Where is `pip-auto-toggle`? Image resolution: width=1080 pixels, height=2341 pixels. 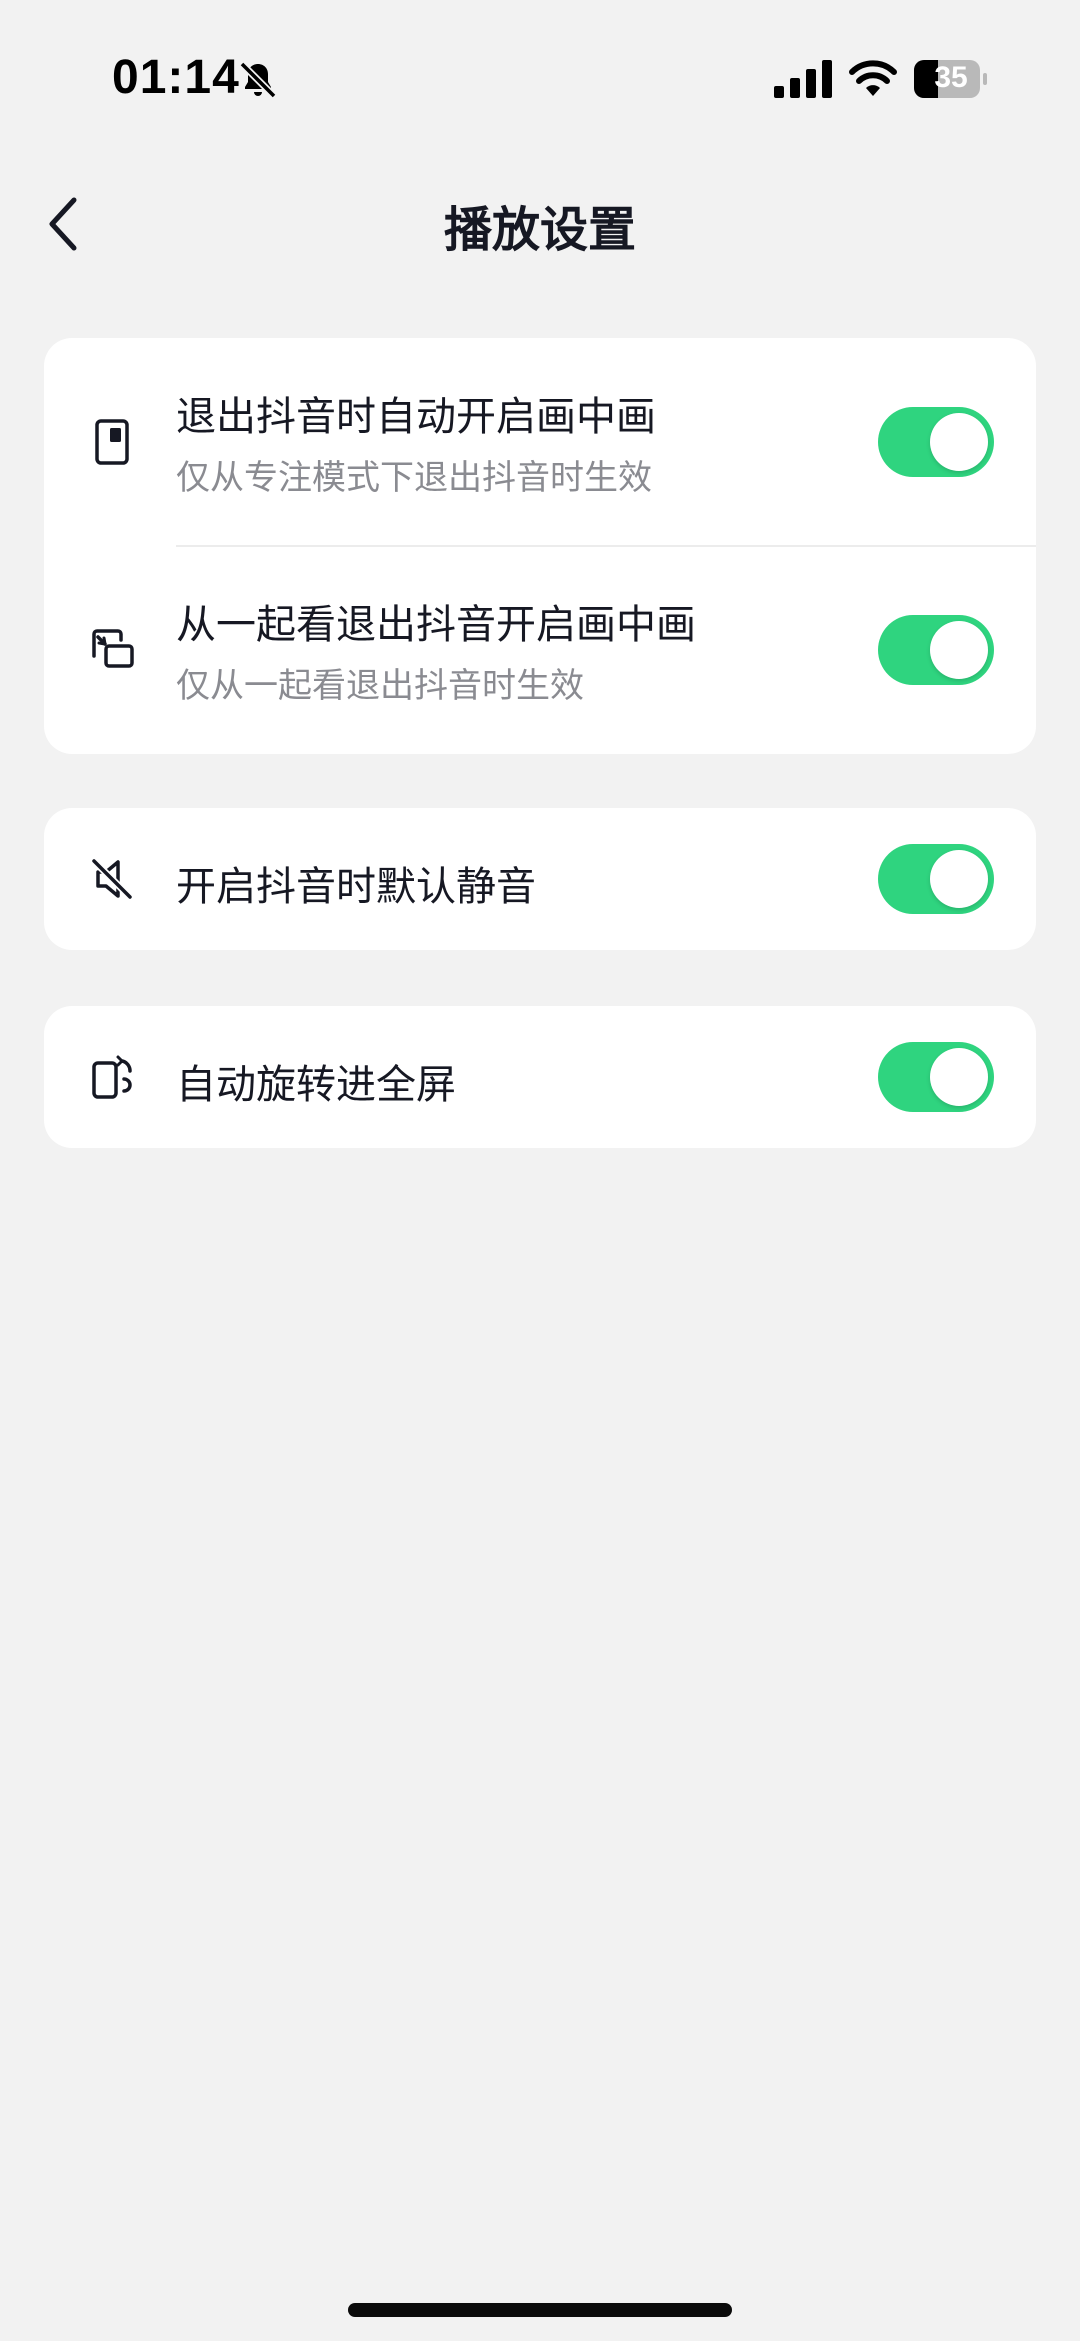 pip-auto-toggle is located at coordinates (936, 442).